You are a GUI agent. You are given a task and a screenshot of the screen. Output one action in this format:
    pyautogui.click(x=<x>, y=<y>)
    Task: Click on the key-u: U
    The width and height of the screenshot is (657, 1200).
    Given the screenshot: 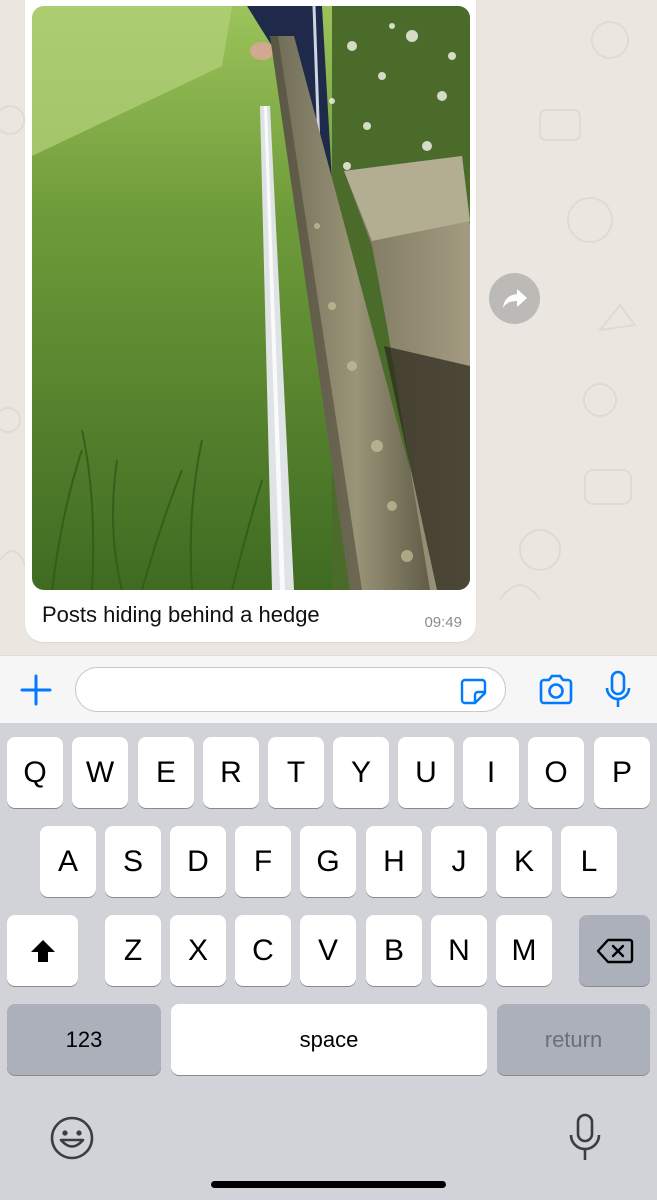 What is the action you would take?
    pyautogui.click(x=426, y=772)
    